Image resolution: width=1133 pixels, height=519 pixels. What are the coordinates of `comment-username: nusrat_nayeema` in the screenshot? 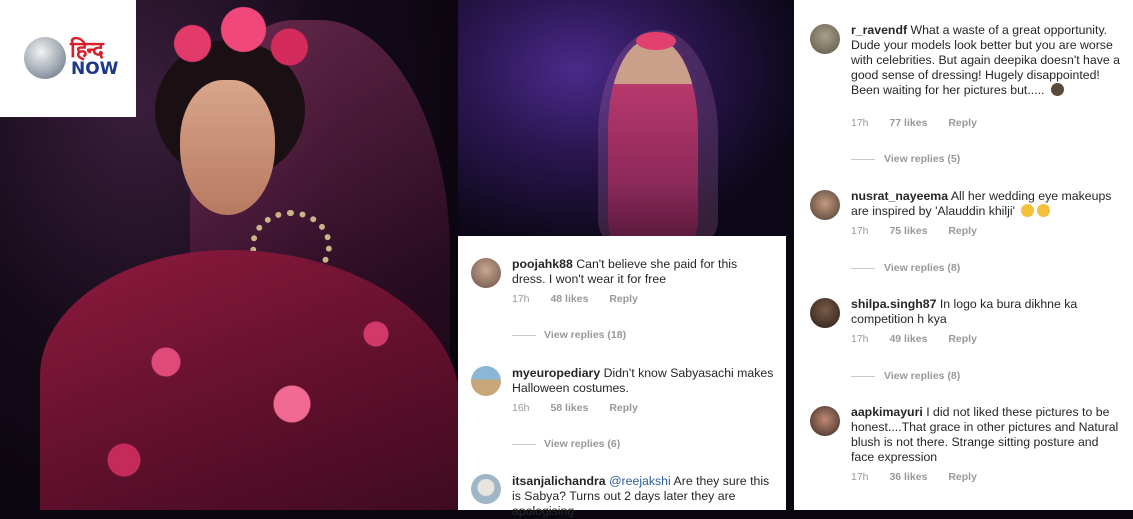 It's located at (899, 196).